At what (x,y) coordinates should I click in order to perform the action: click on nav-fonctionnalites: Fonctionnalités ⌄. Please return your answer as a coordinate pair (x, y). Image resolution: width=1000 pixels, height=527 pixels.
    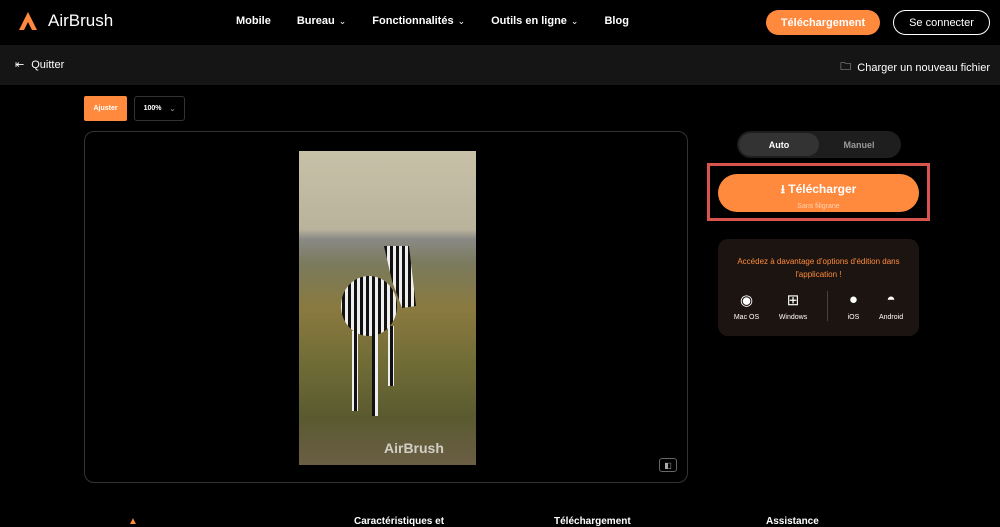
    Looking at the image, I should click on (418, 21).